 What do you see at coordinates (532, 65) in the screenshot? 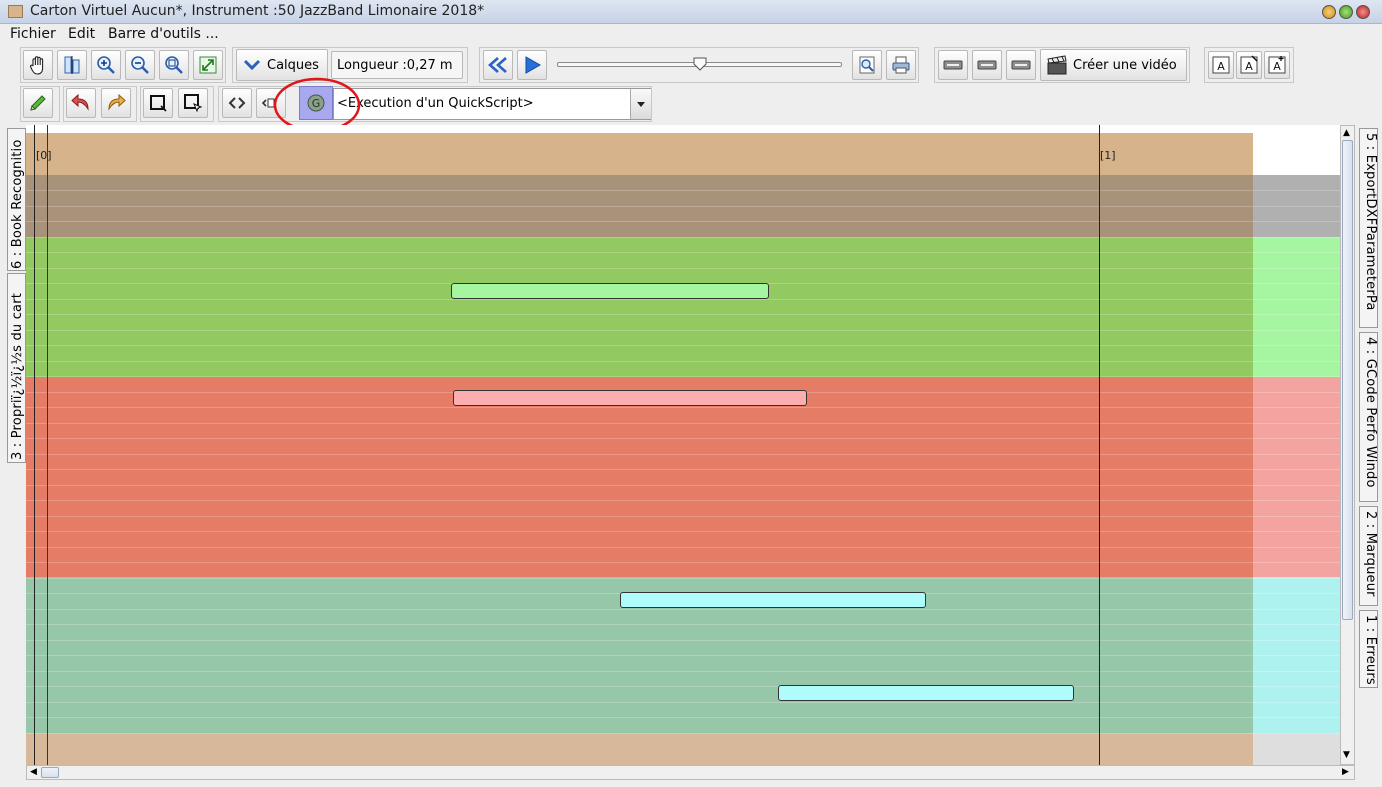
I see `play-button` at bounding box center [532, 65].